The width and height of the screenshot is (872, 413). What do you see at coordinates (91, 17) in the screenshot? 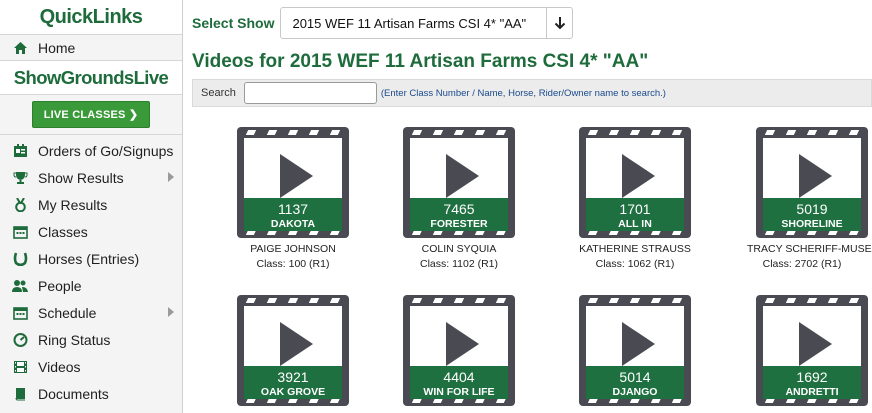
I see `quicklinks-title: QuickLinks` at bounding box center [91, 17].